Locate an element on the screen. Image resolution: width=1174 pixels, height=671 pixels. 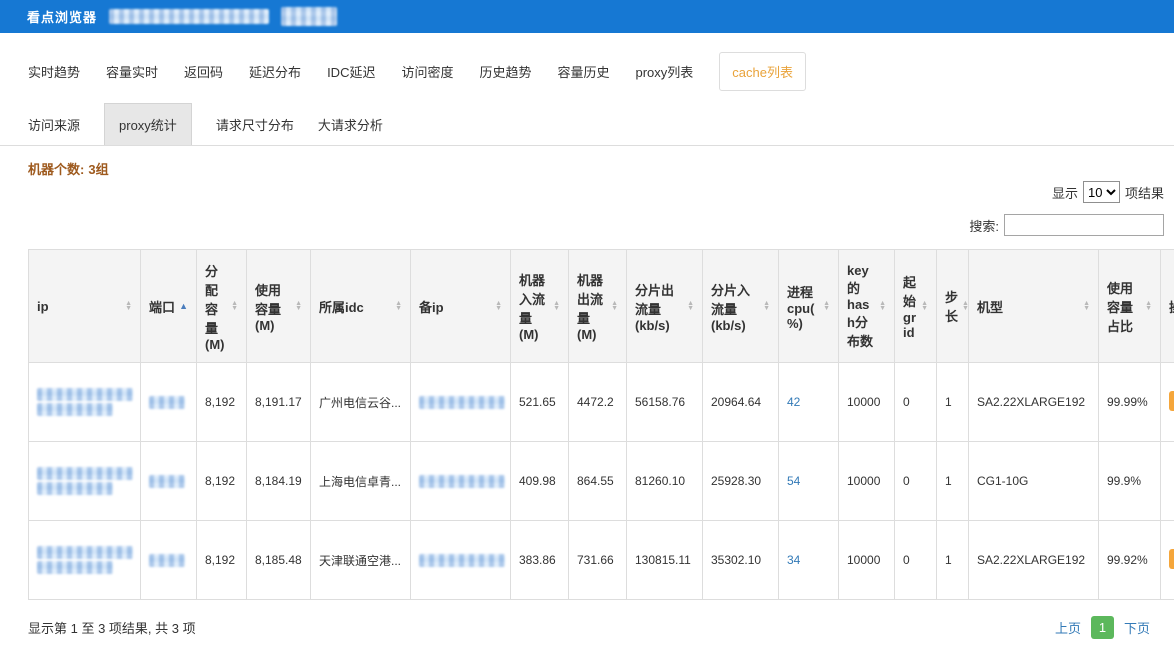
column-label: 机器入流量(M) is located at coordinates (532, 307).